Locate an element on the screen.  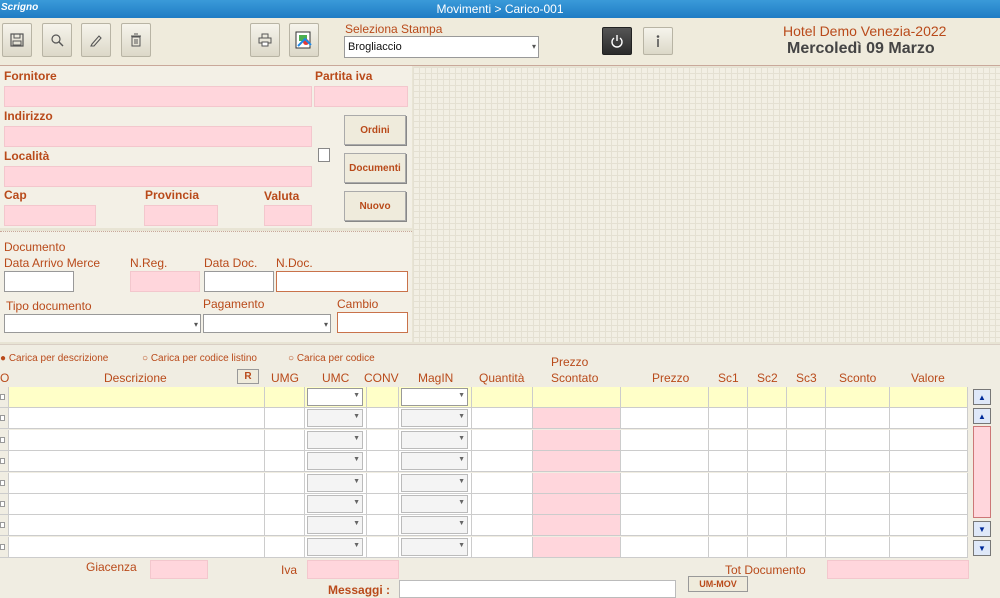
nreg-field is located at coordinates (165, 281).